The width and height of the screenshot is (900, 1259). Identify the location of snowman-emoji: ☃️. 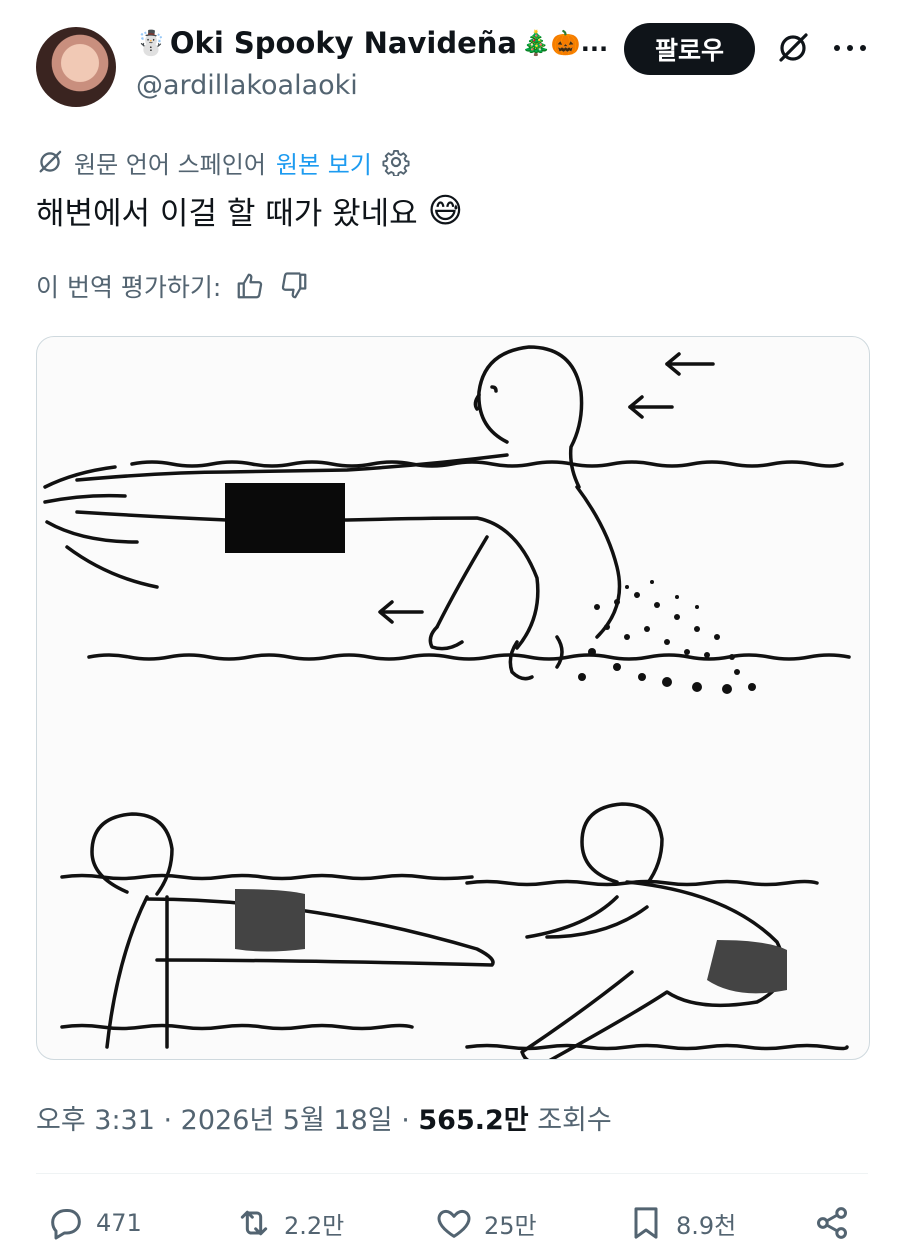
(151, 43).